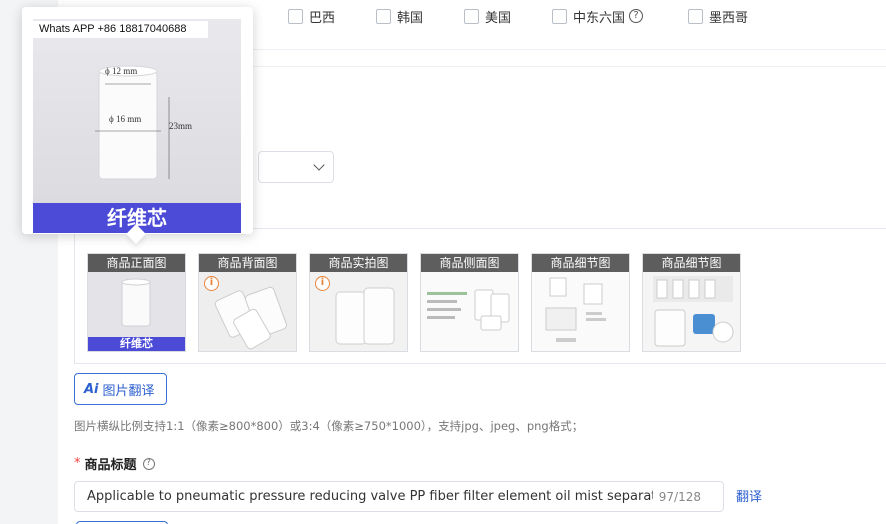 Image resolution: width=886 pixels, height=524 pixels. What do you see at coordinates (181, 126) in the screenshot?
I see `dimension-height: 23mm` at bounding box center [181, 126].